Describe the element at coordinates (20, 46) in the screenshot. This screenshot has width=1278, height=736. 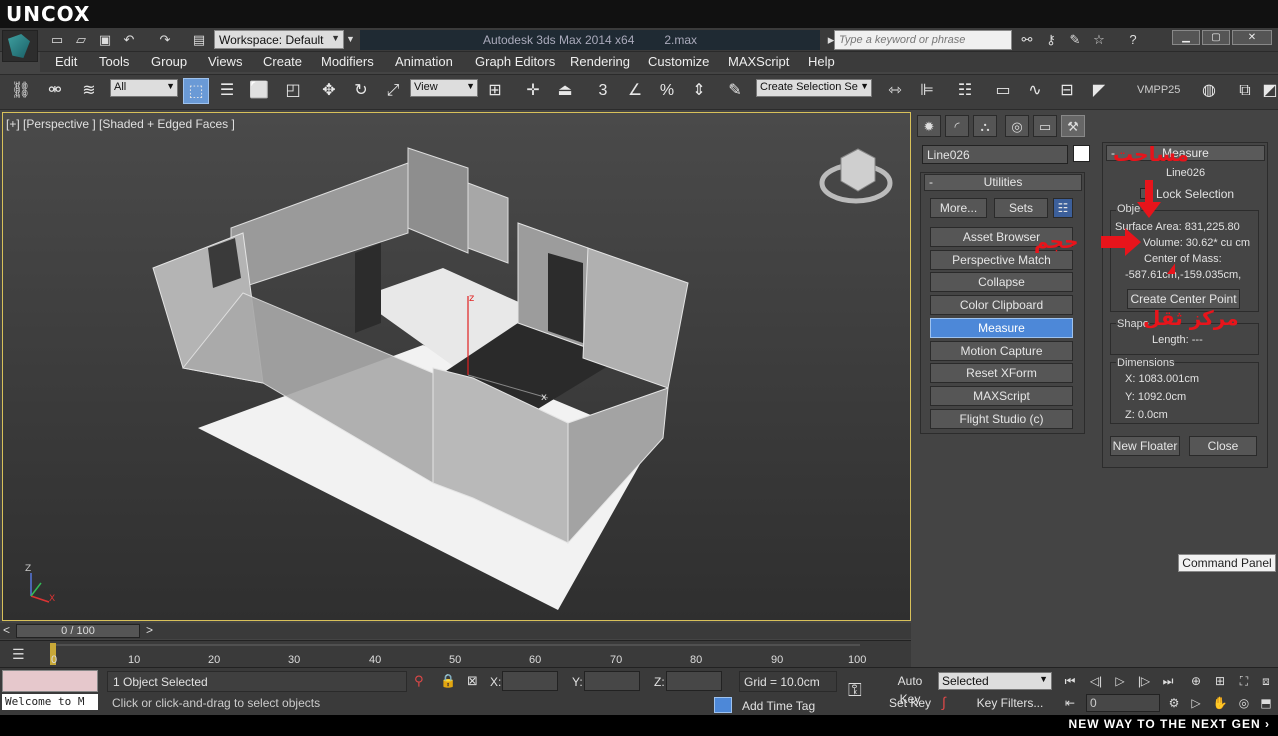
I see `app-menu-button` at that location.